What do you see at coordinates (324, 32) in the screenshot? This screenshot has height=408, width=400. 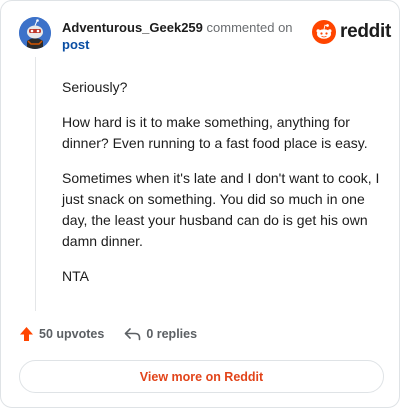 I see `reddit-logo-icon` at bounding box center [324, 32].